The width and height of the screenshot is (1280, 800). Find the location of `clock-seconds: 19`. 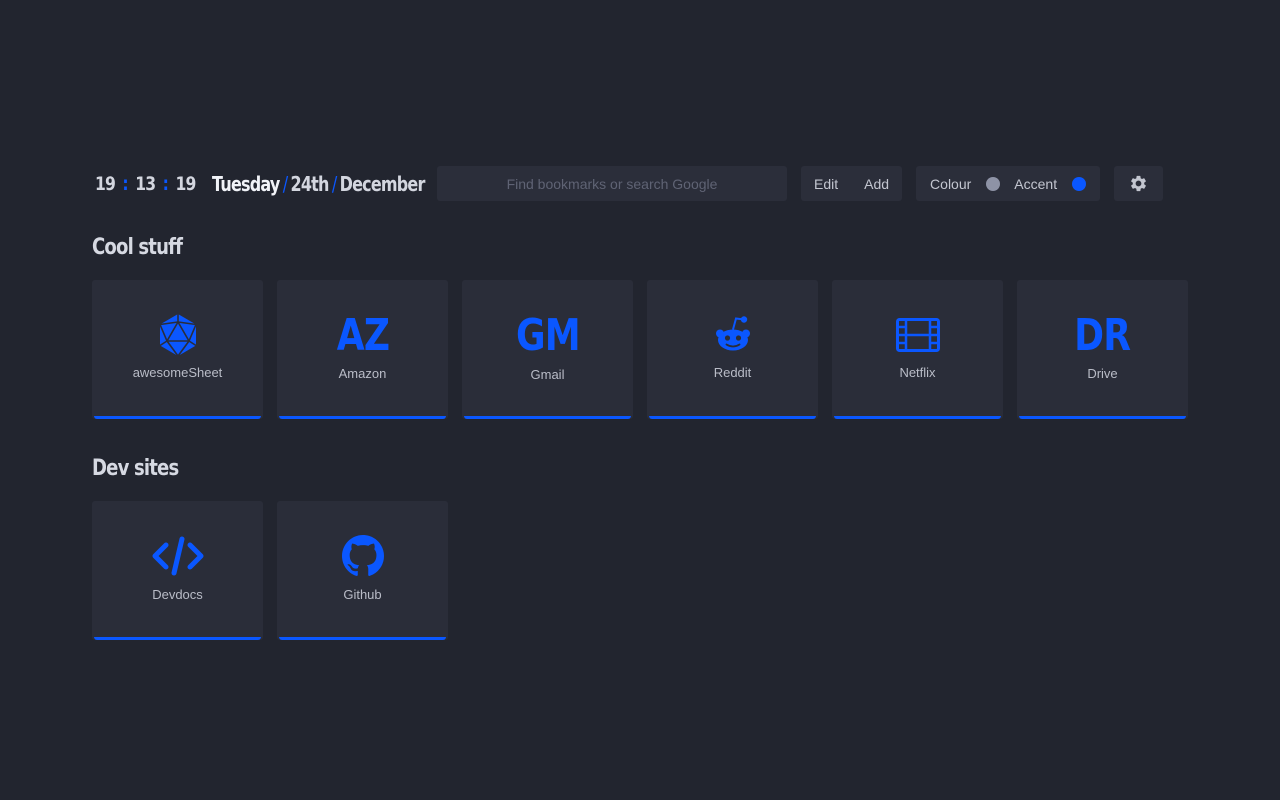

clock-seconds: 19 is located at coordinates (185, 183).